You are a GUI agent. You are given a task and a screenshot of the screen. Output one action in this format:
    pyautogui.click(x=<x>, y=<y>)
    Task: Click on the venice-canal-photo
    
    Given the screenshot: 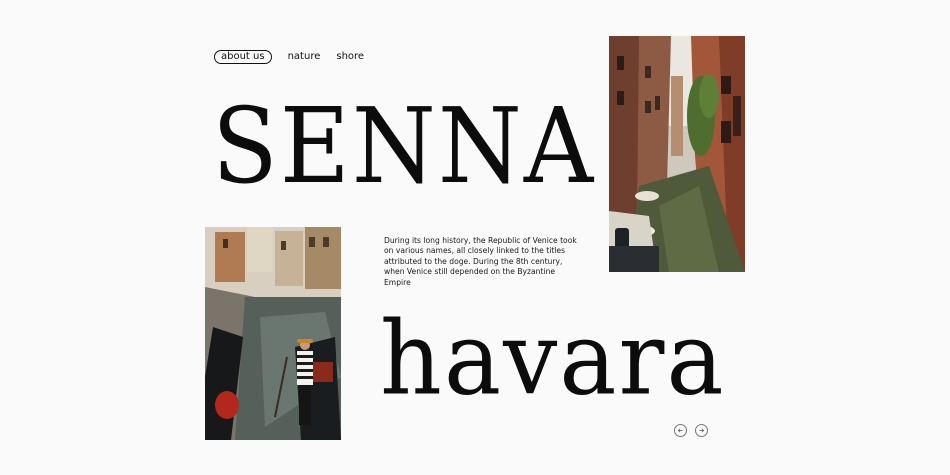 What is the action you would take?
    pyautogui.click(x=677, y=154)
    